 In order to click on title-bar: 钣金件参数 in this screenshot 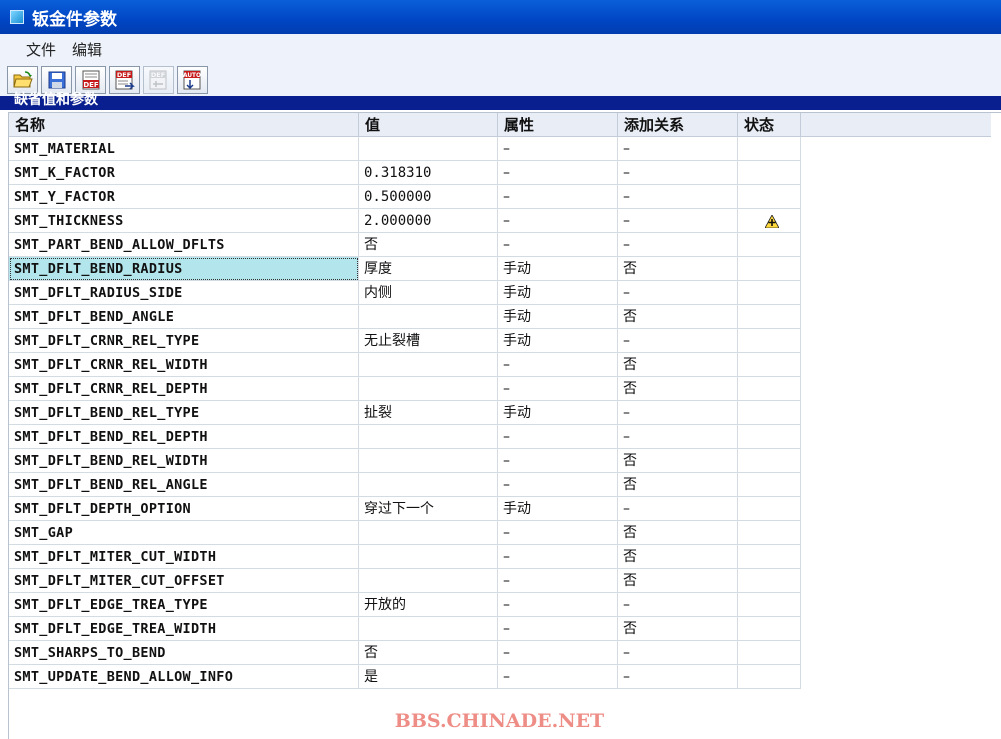, I will do `click(500, 17)`.